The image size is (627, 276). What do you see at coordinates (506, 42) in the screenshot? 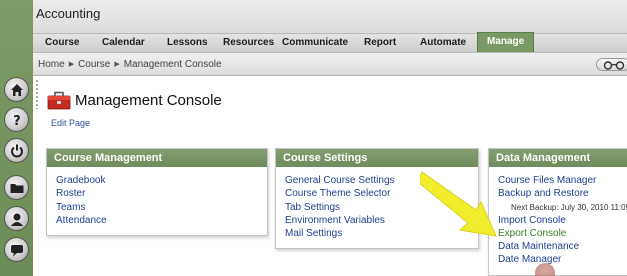
I see `tab-manage: Manage` at bounding box center [506, 42].